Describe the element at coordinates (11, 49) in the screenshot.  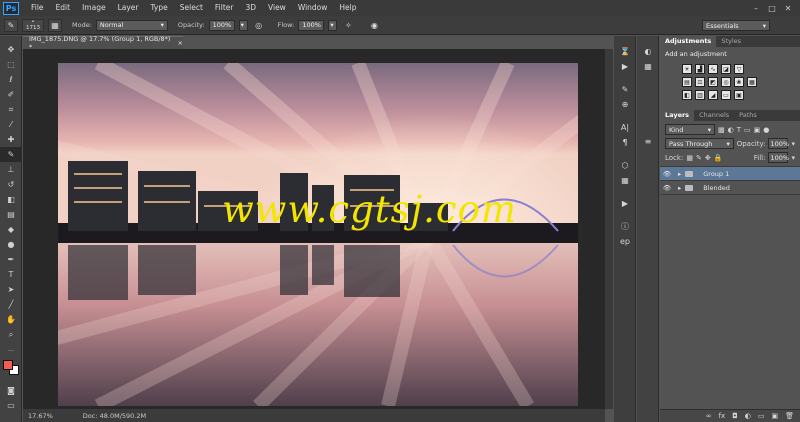
I see `move-tool-icon: ✥` at that location.